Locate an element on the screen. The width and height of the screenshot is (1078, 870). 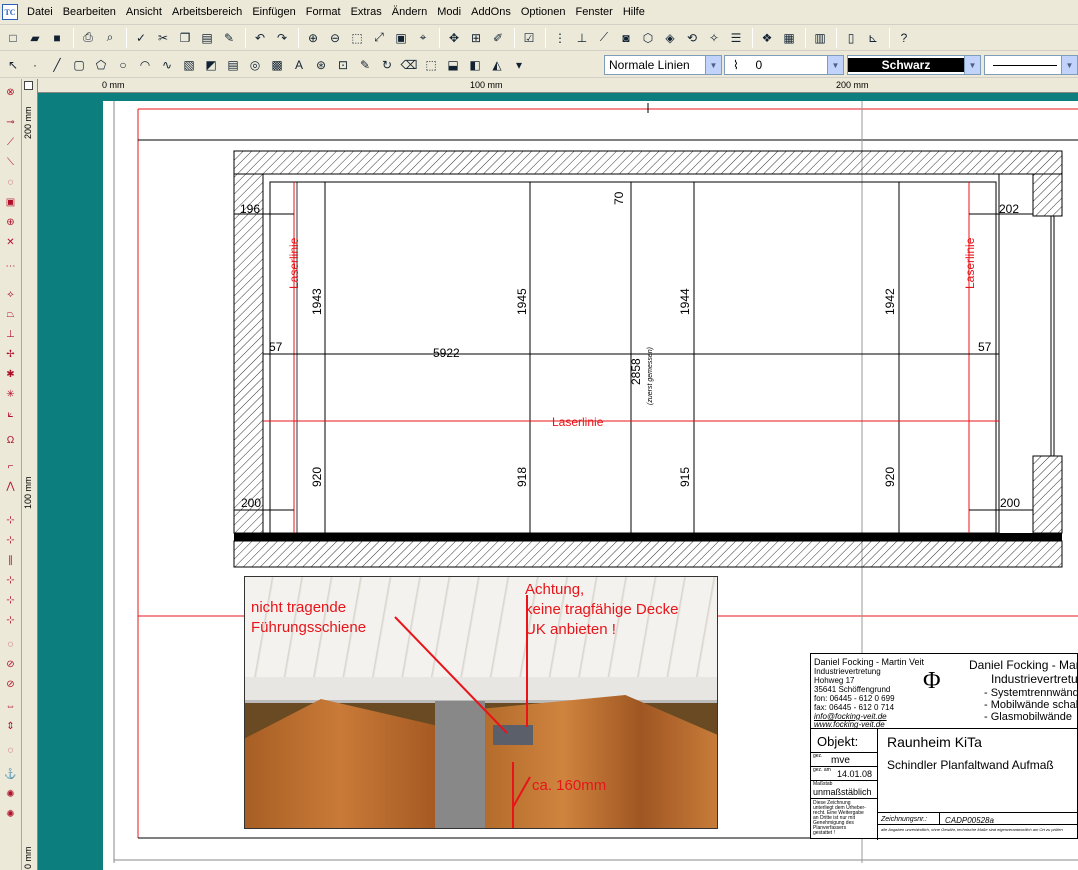
group-icon: ⬚ is located at coordinates (431, 65).